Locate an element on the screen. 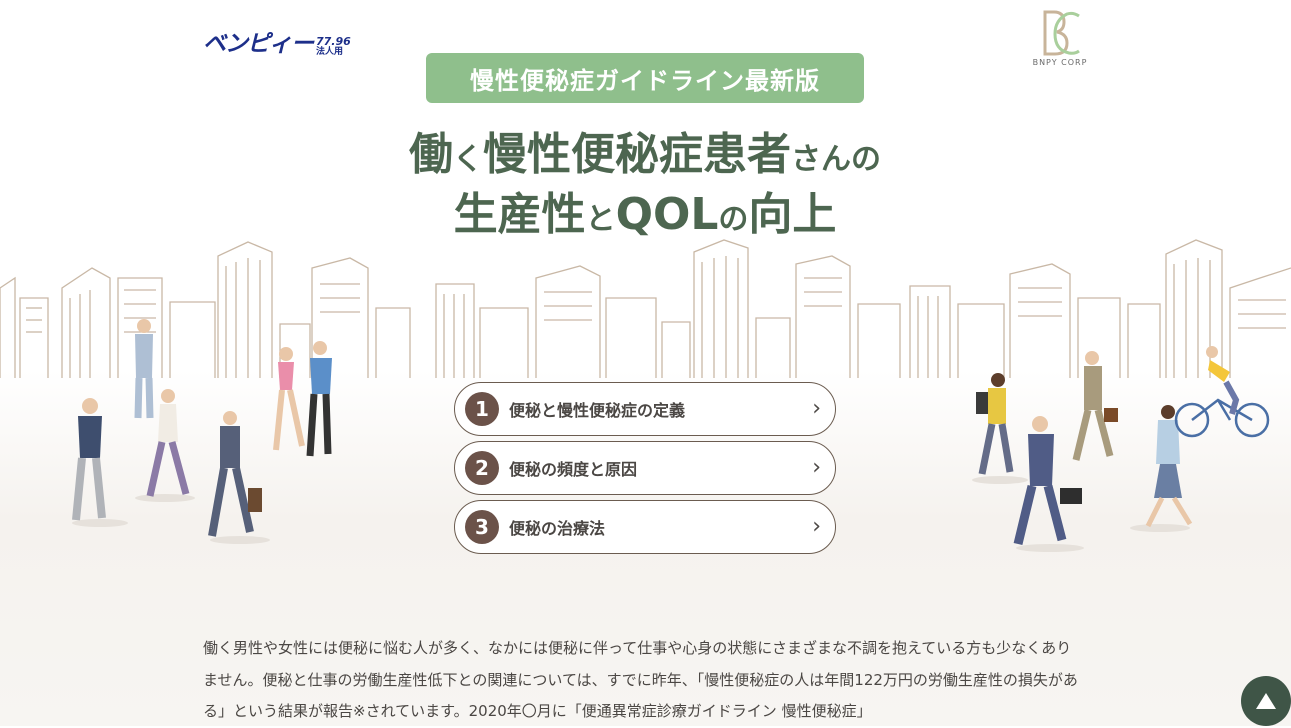  menu-item-constipation-definition: 1 便秘と慢性便秘症の定義 › is located at coordinates (645, 409).